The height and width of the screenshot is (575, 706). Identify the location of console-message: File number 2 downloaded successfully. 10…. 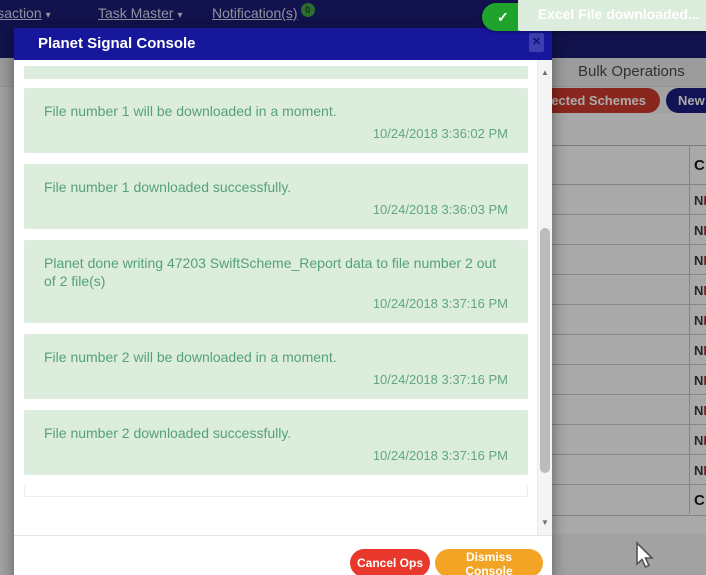
(276, 442).